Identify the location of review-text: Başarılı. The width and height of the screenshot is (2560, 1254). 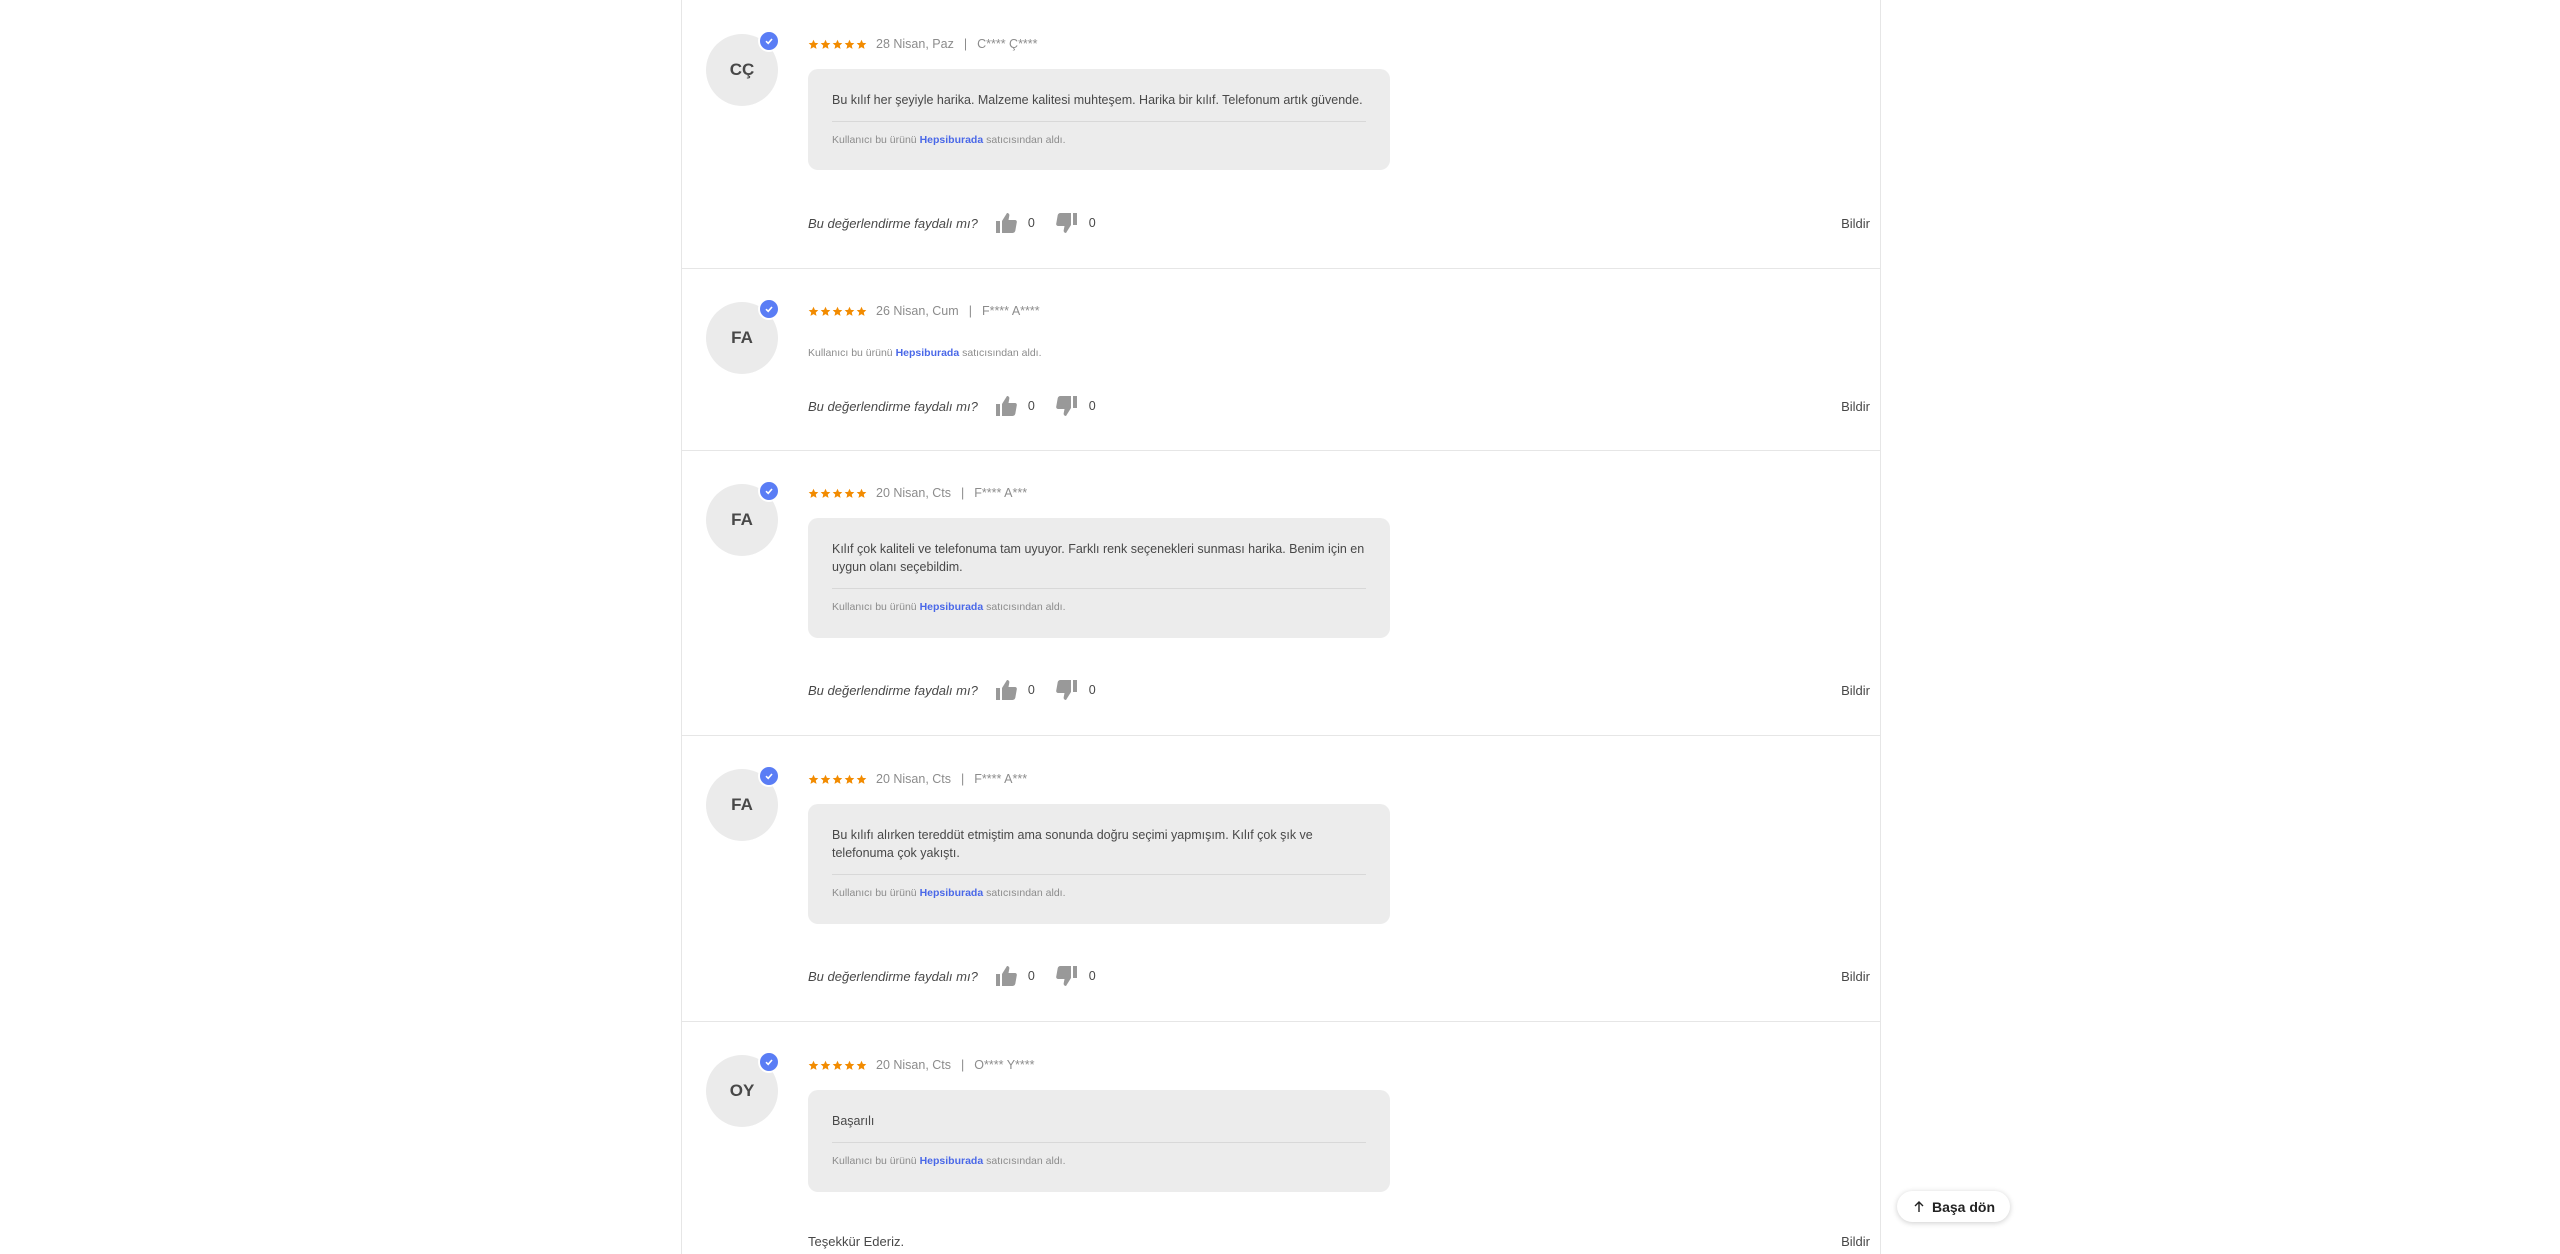
(853, 1121).